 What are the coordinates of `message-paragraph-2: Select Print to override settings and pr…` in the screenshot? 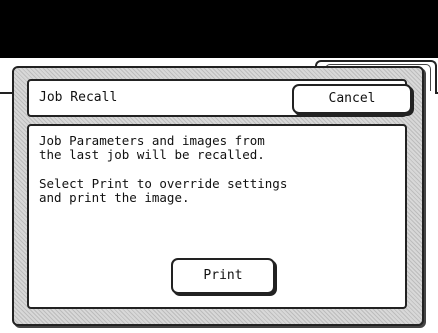 It's located at (163, 191).